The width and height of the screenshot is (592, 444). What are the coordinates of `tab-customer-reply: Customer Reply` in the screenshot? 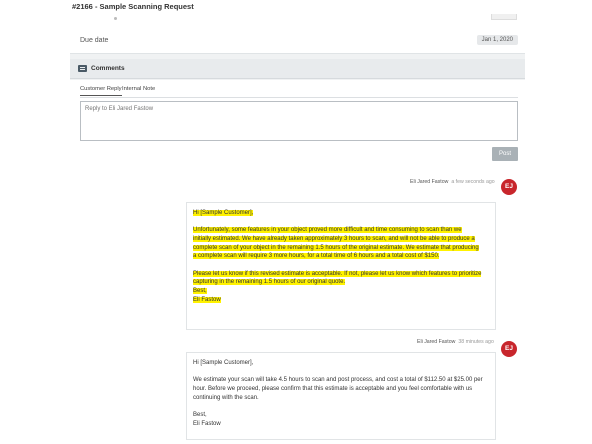 It's located at (101, 91).